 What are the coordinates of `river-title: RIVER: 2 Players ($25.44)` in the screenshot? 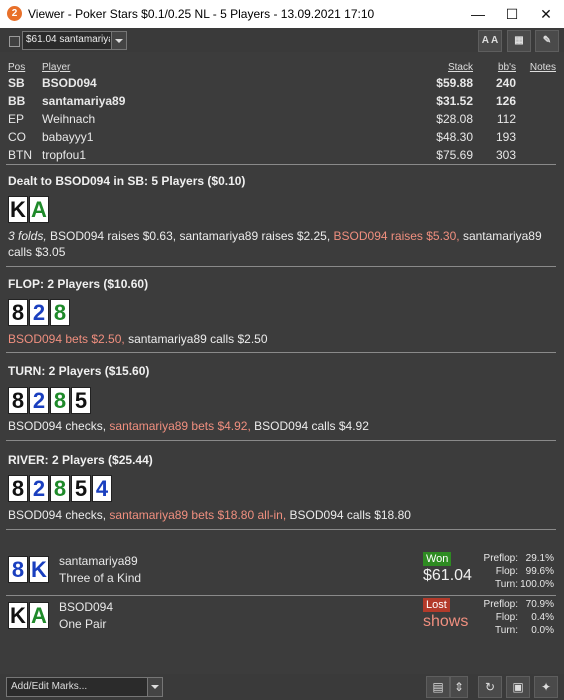 It's located at (80, 460).